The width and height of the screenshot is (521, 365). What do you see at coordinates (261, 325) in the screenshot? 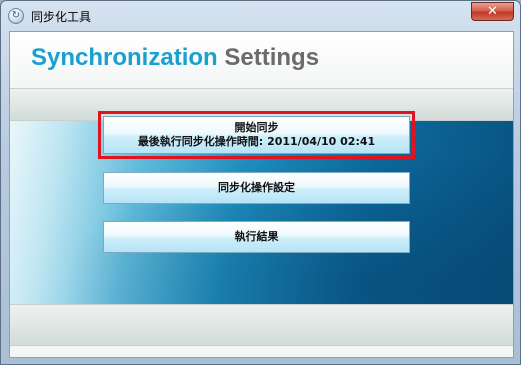
I see `bottom-band` at bounding box center [261, 325].